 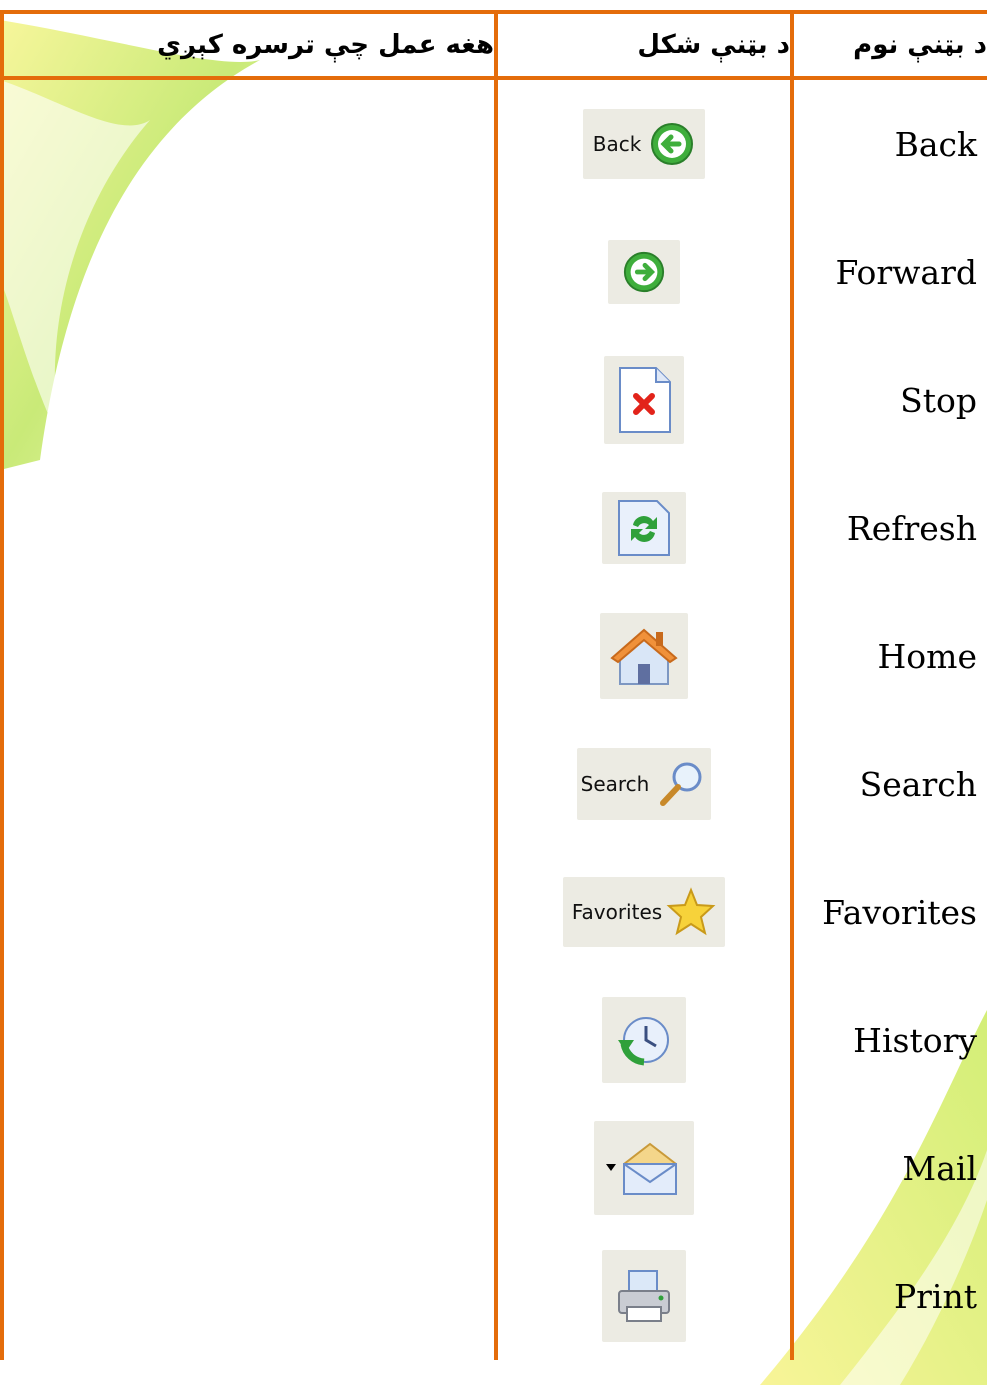 What do you see at coordinates (935, 1296) in the screenshot?
I see `button-name: Print` at bounding box center [935, 1296].